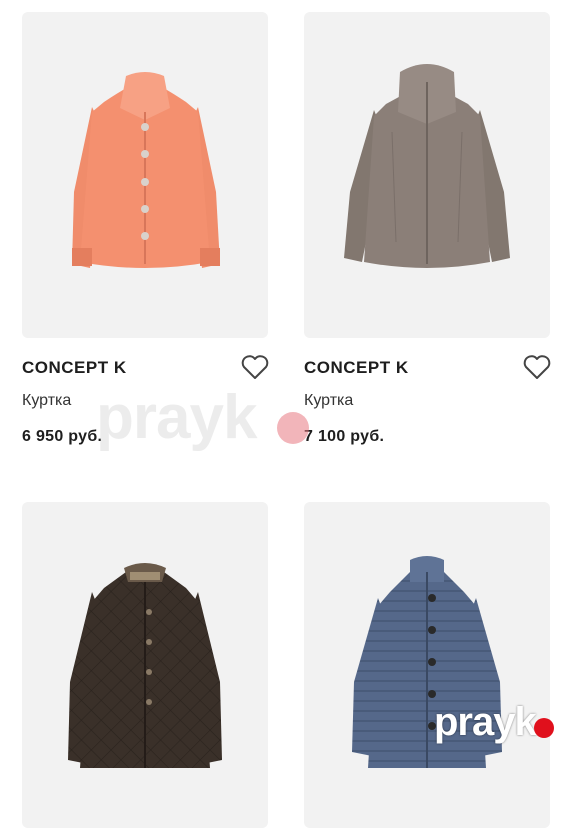  Describe the element at coordinates (344, 436) in the screenshot. I see `product-price: 7 100 руб.` at that location.